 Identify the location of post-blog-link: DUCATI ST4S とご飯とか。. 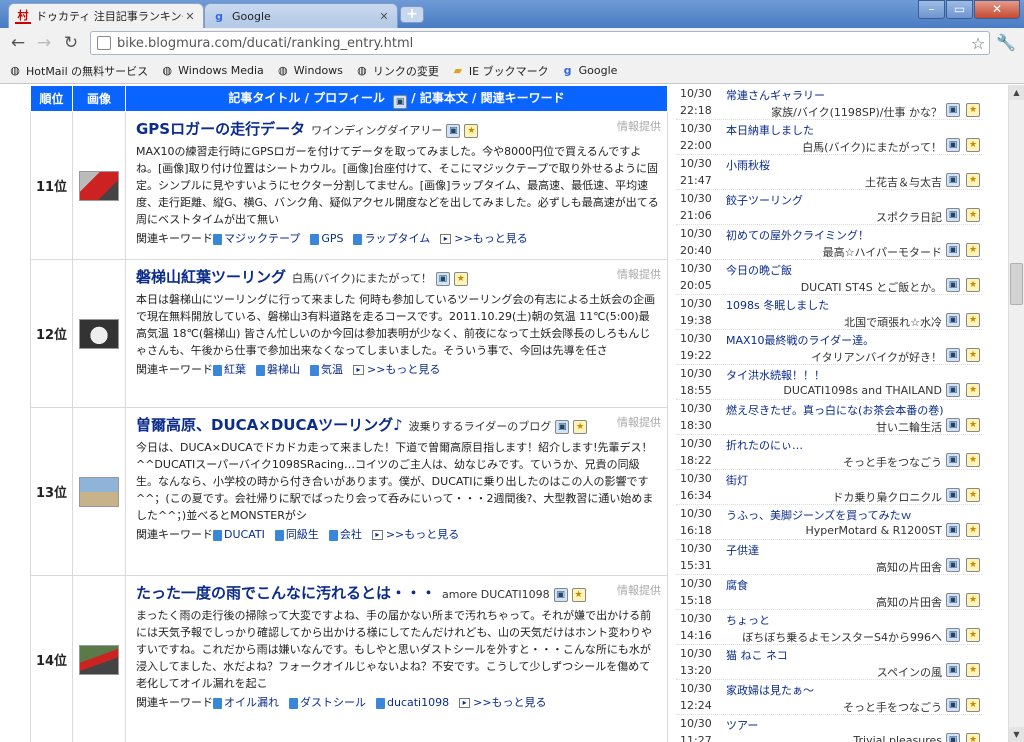
(871, 287).